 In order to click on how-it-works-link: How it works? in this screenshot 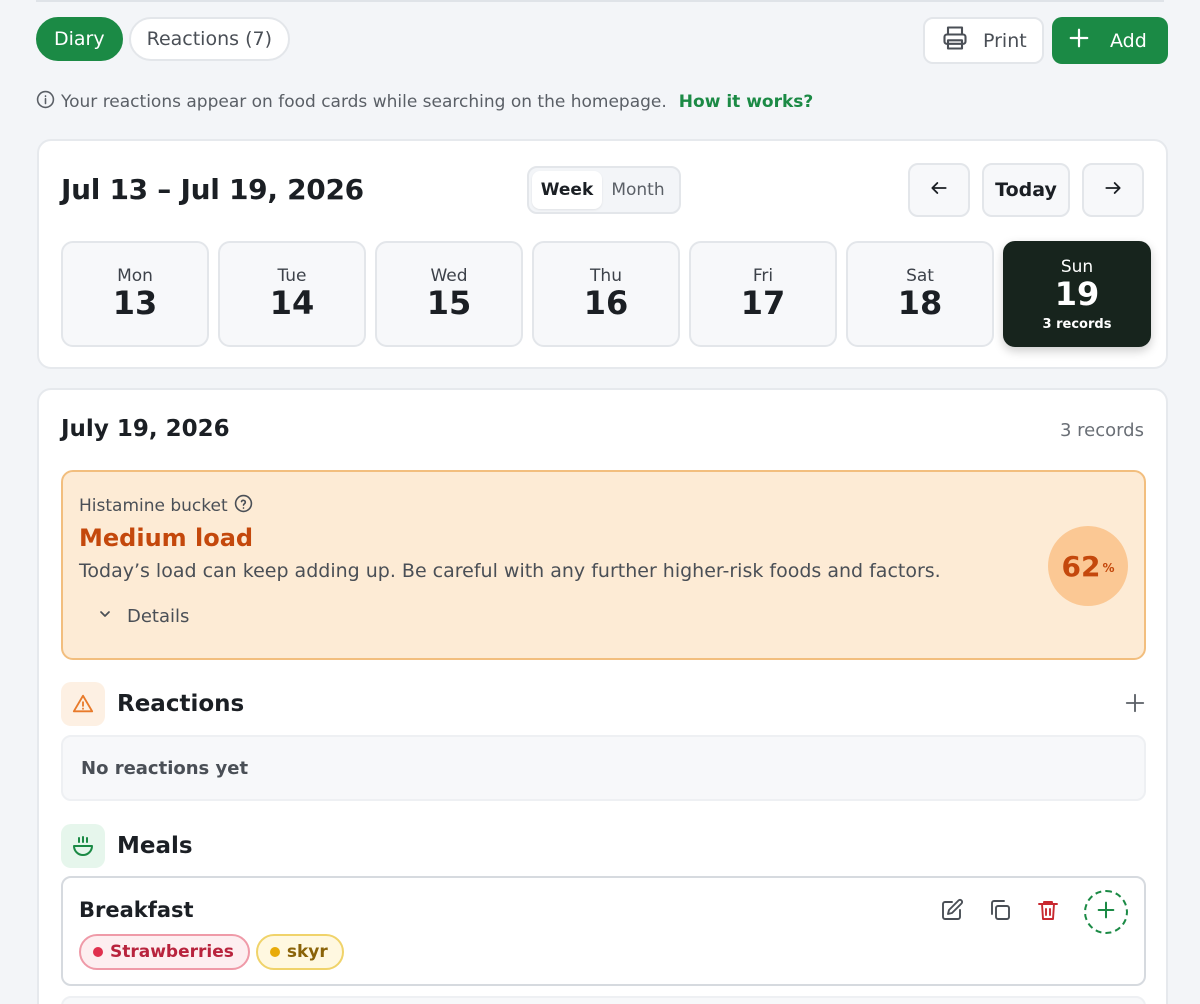, I will do `click(746, 102)`.